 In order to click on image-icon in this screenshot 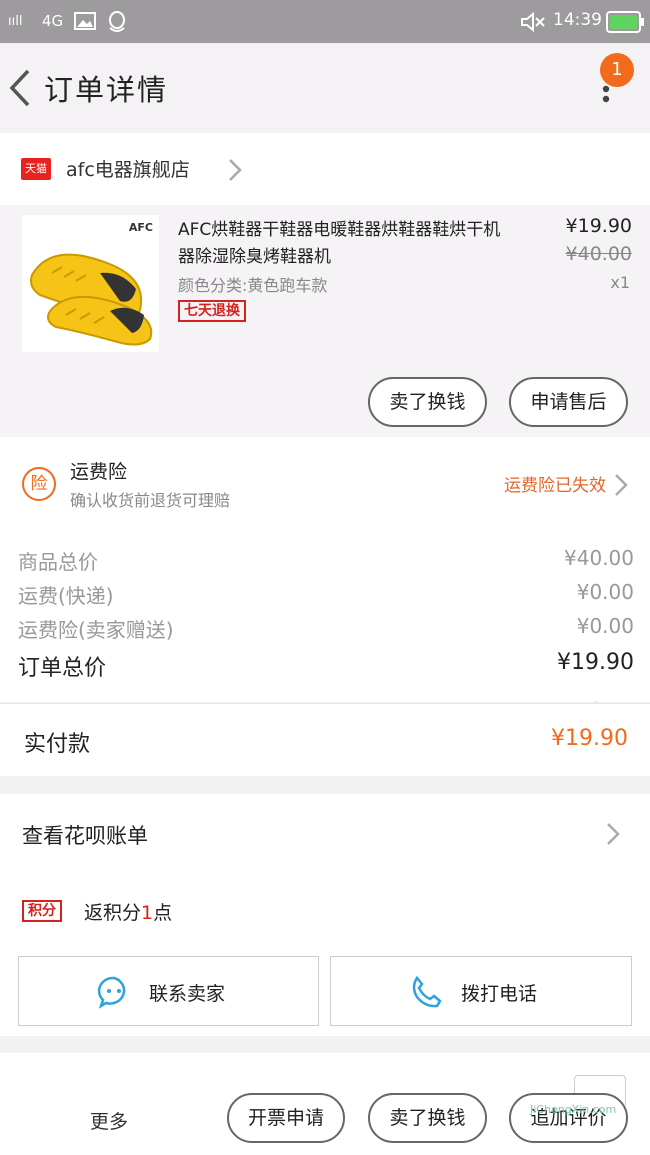, I will do `click(85, 21)`.